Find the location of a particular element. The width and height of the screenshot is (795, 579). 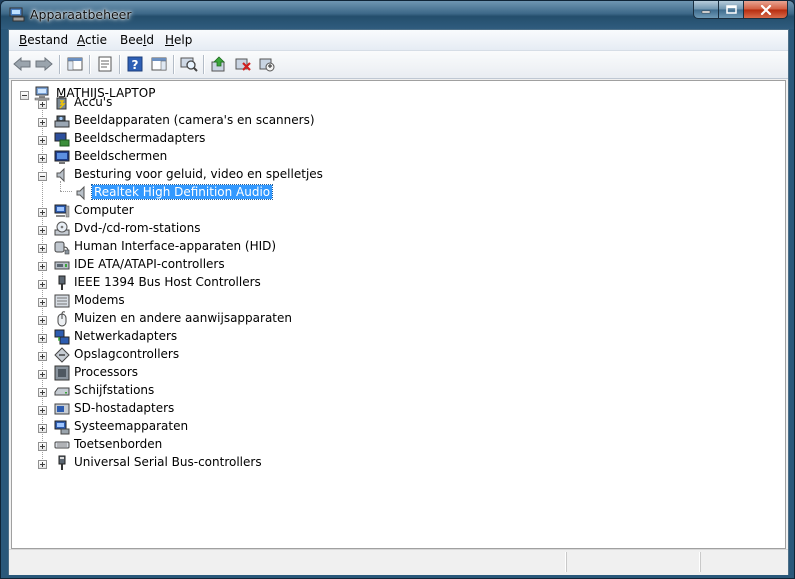

properties-button is located at coordinates (105, 64).